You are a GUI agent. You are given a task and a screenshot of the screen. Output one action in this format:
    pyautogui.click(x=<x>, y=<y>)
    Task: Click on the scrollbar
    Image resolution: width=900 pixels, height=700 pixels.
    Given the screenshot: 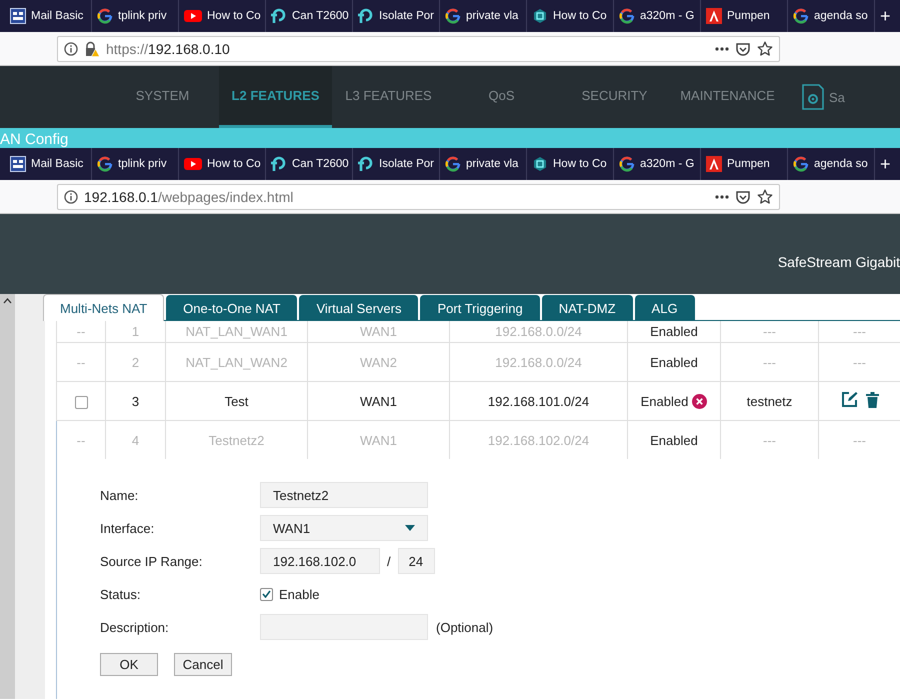 What is the action you would take?
    pyautogui.click(x=7, y=496)
    